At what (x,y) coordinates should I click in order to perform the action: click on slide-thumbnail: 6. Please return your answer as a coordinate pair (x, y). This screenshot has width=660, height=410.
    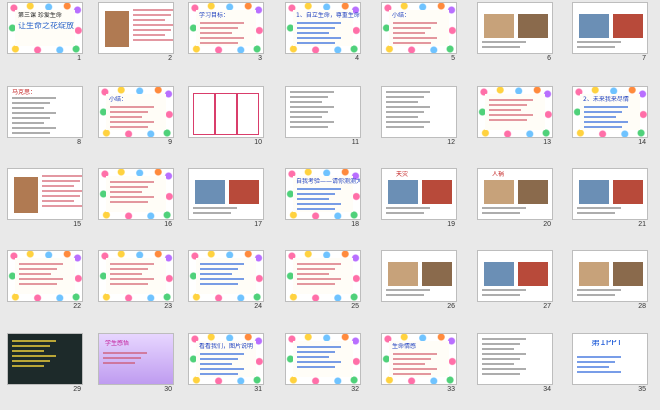
    Looking at the image, I should click on (515, 34).